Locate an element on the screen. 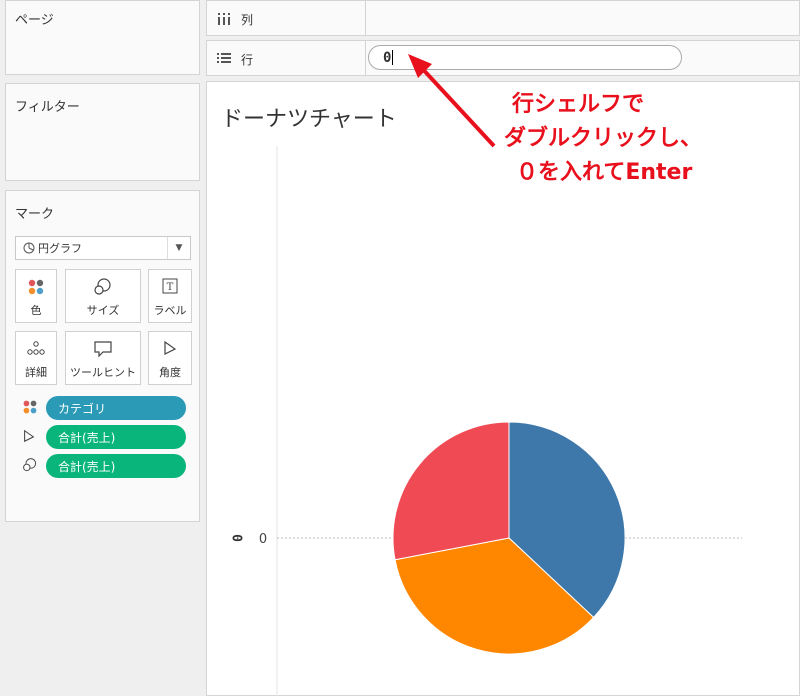  rows-icon is located at coordinates (224, 58).